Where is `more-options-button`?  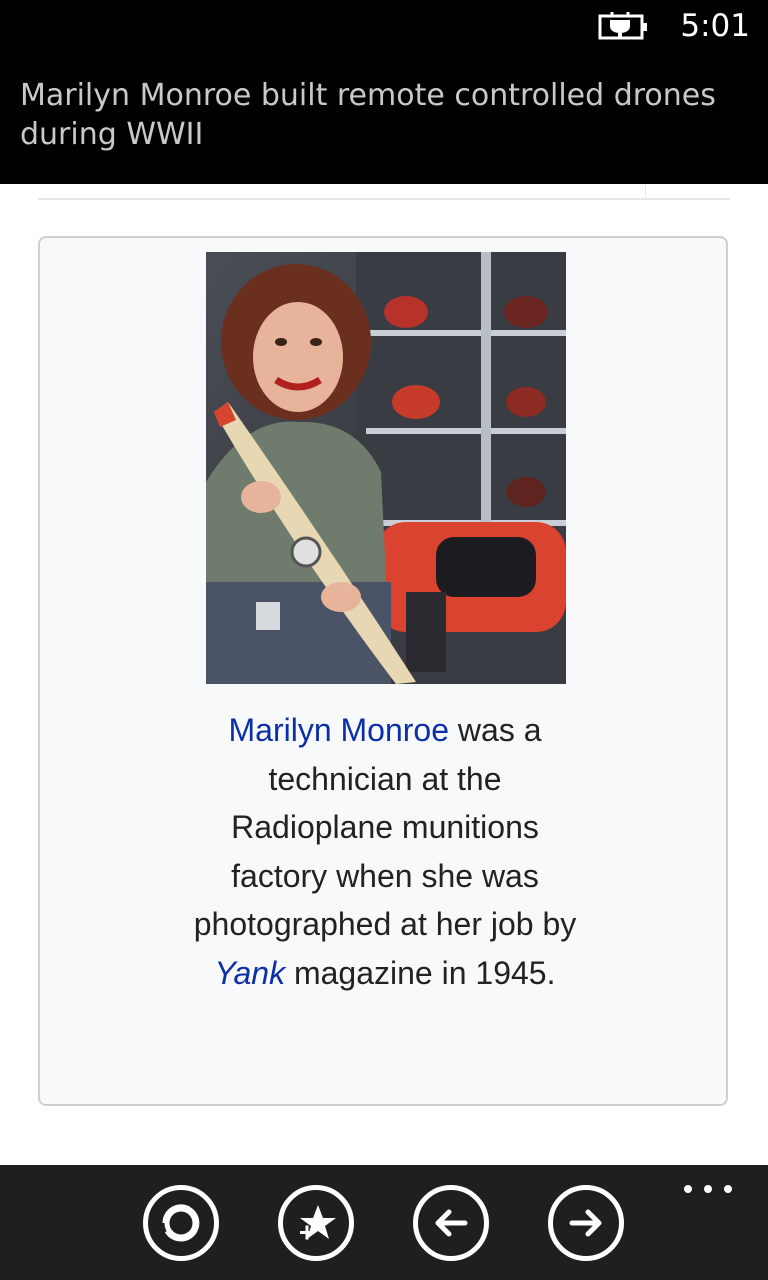
more-options-button is located at coordinates (708, 1189).